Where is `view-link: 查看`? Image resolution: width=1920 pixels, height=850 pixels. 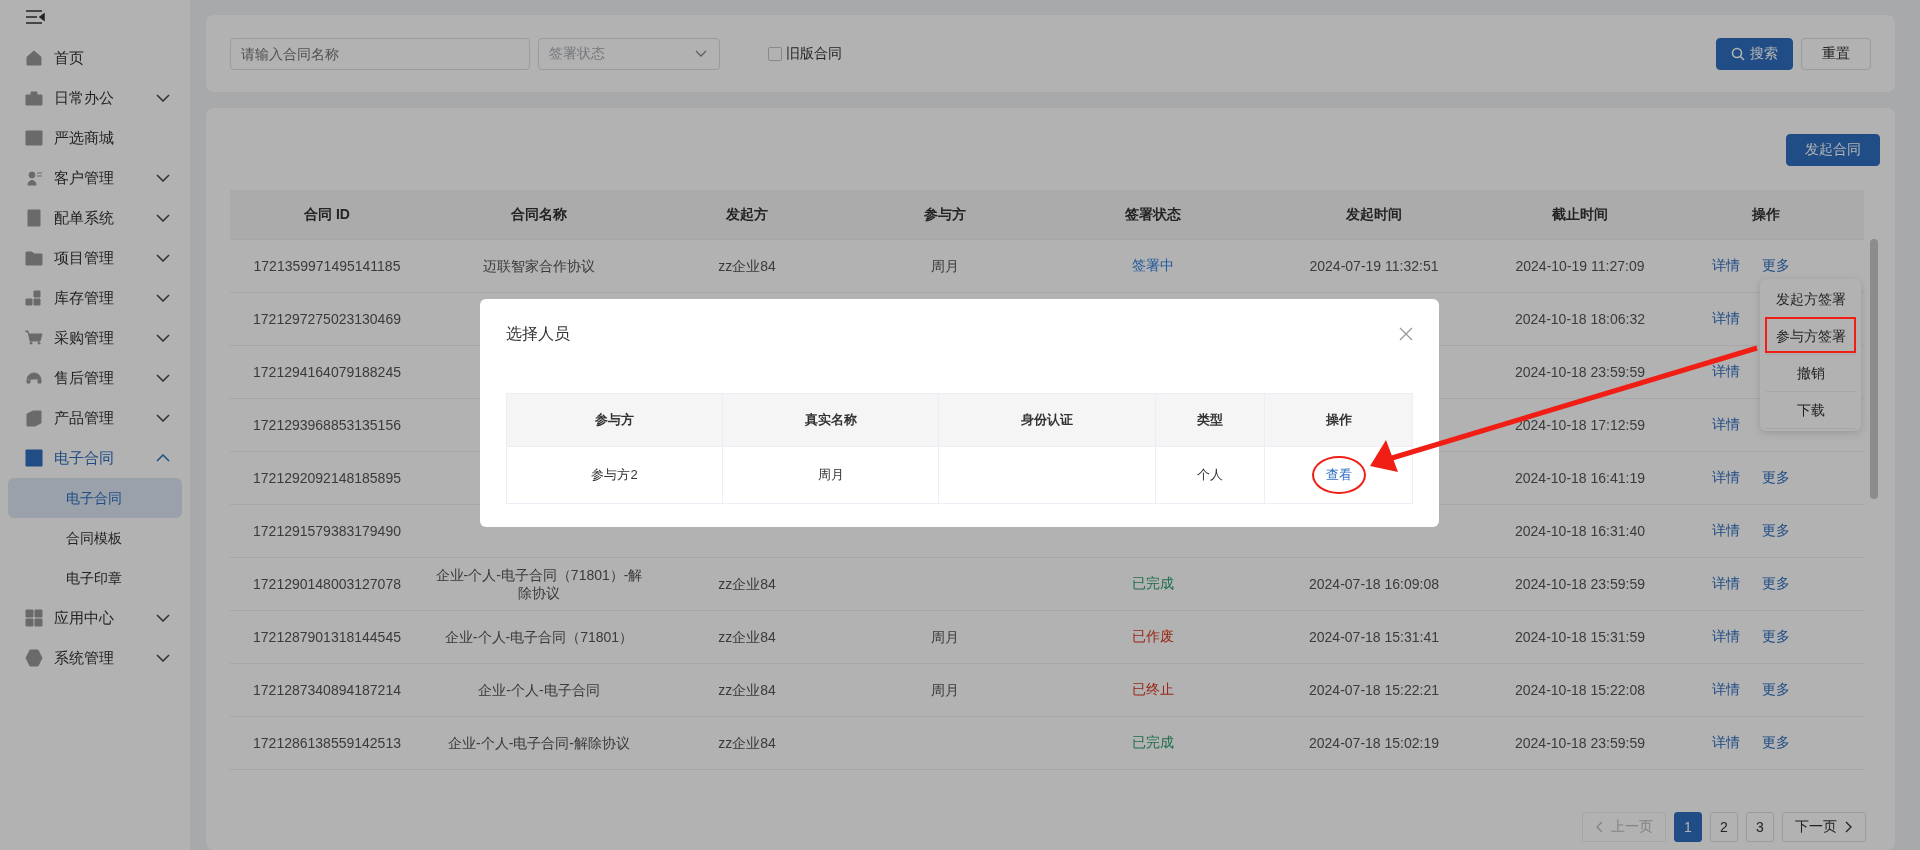
view-link: 查看 is located at coordinates (1338, 475).